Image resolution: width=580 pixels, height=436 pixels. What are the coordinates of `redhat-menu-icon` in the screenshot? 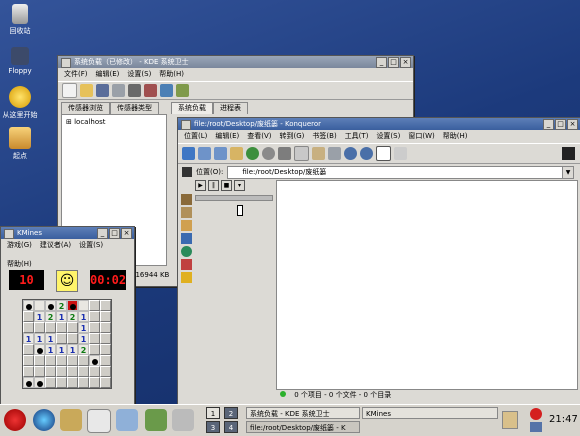 It's located at (15, 420).